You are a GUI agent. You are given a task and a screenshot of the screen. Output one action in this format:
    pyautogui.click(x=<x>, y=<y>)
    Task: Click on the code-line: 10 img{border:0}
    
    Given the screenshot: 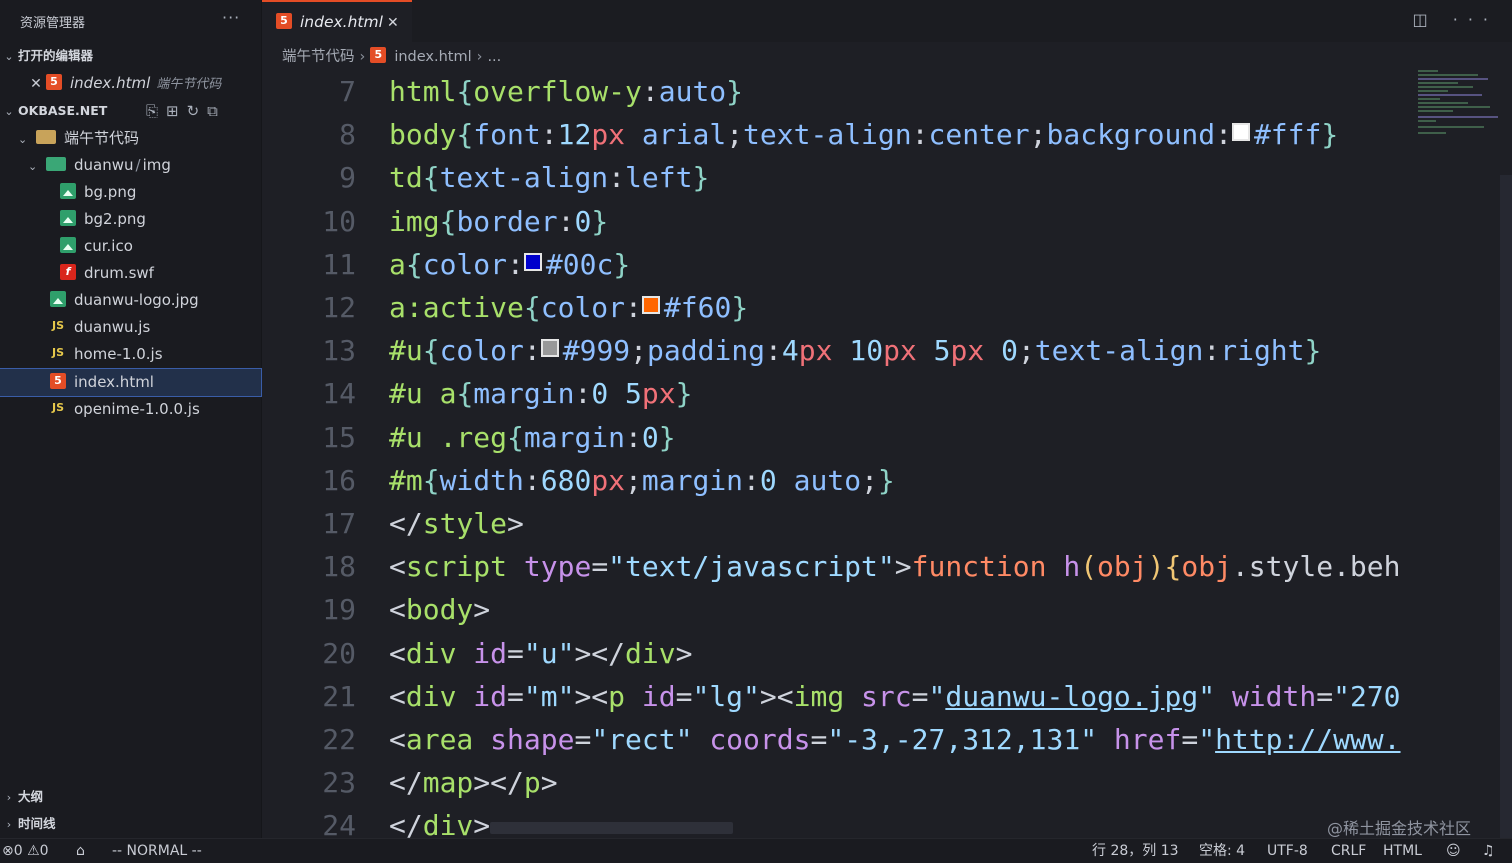 What is the action you would take?
    pyautogui.click(x=435, y=221)
    